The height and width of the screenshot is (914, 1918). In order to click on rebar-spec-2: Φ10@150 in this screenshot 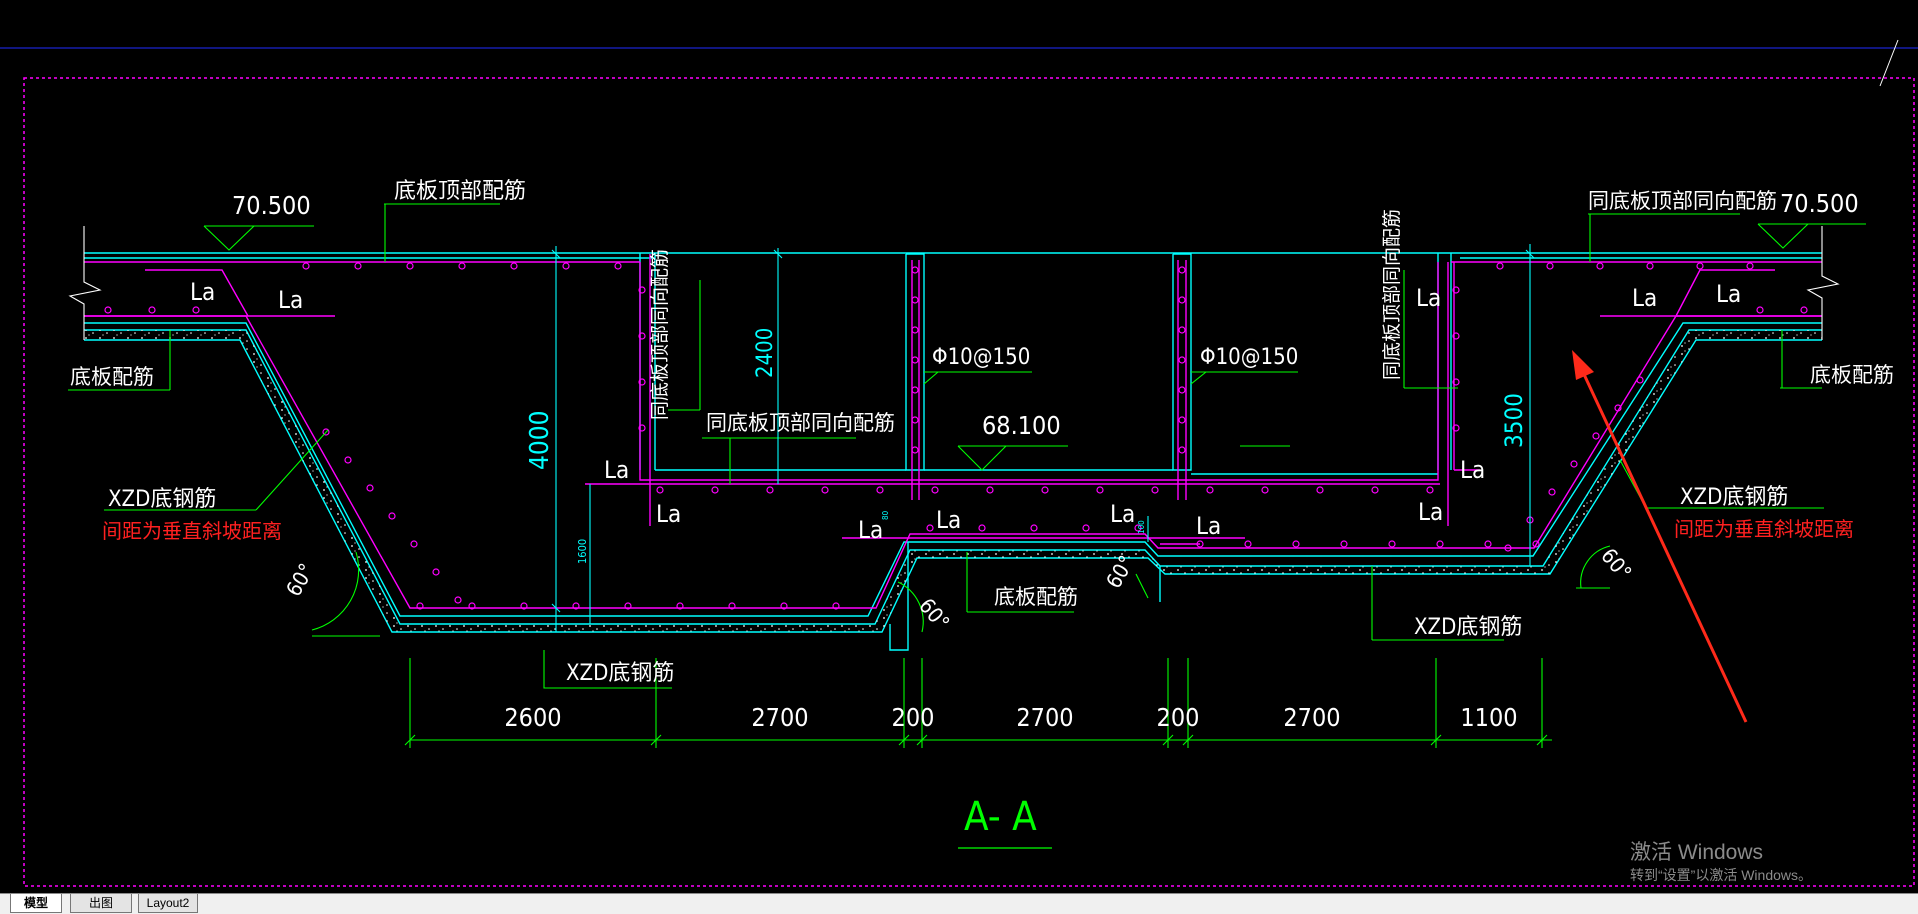, I will do `click(1249, 357)`.